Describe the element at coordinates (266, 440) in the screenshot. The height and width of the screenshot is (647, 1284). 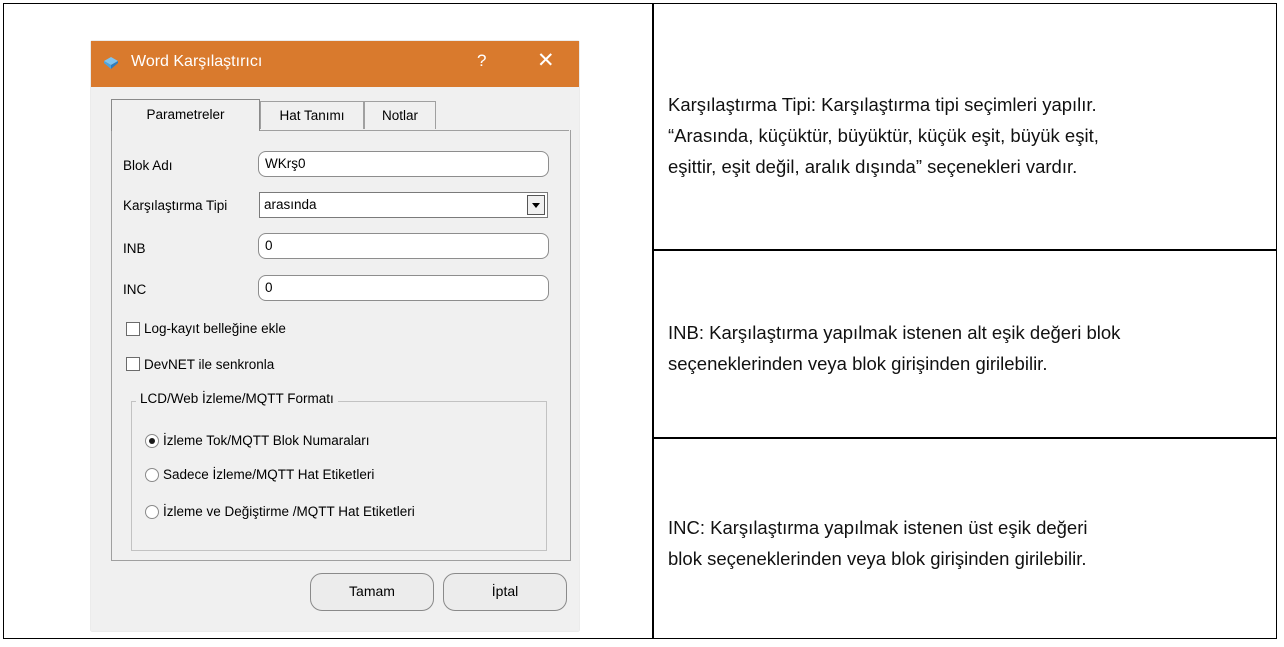
I see `radio-block-numbers-label: İzleme Tok/MQTT Blok Numaraları` at that location.